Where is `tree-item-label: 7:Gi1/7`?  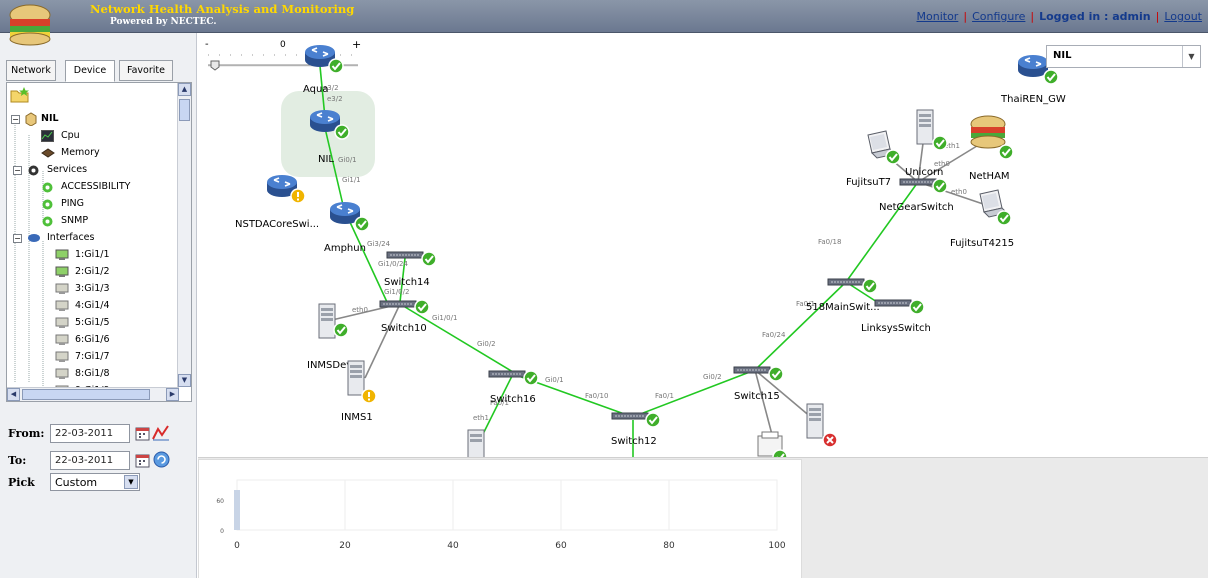
tree-item-label: 7:Gi1/7 is located at coordinates (92, 356).